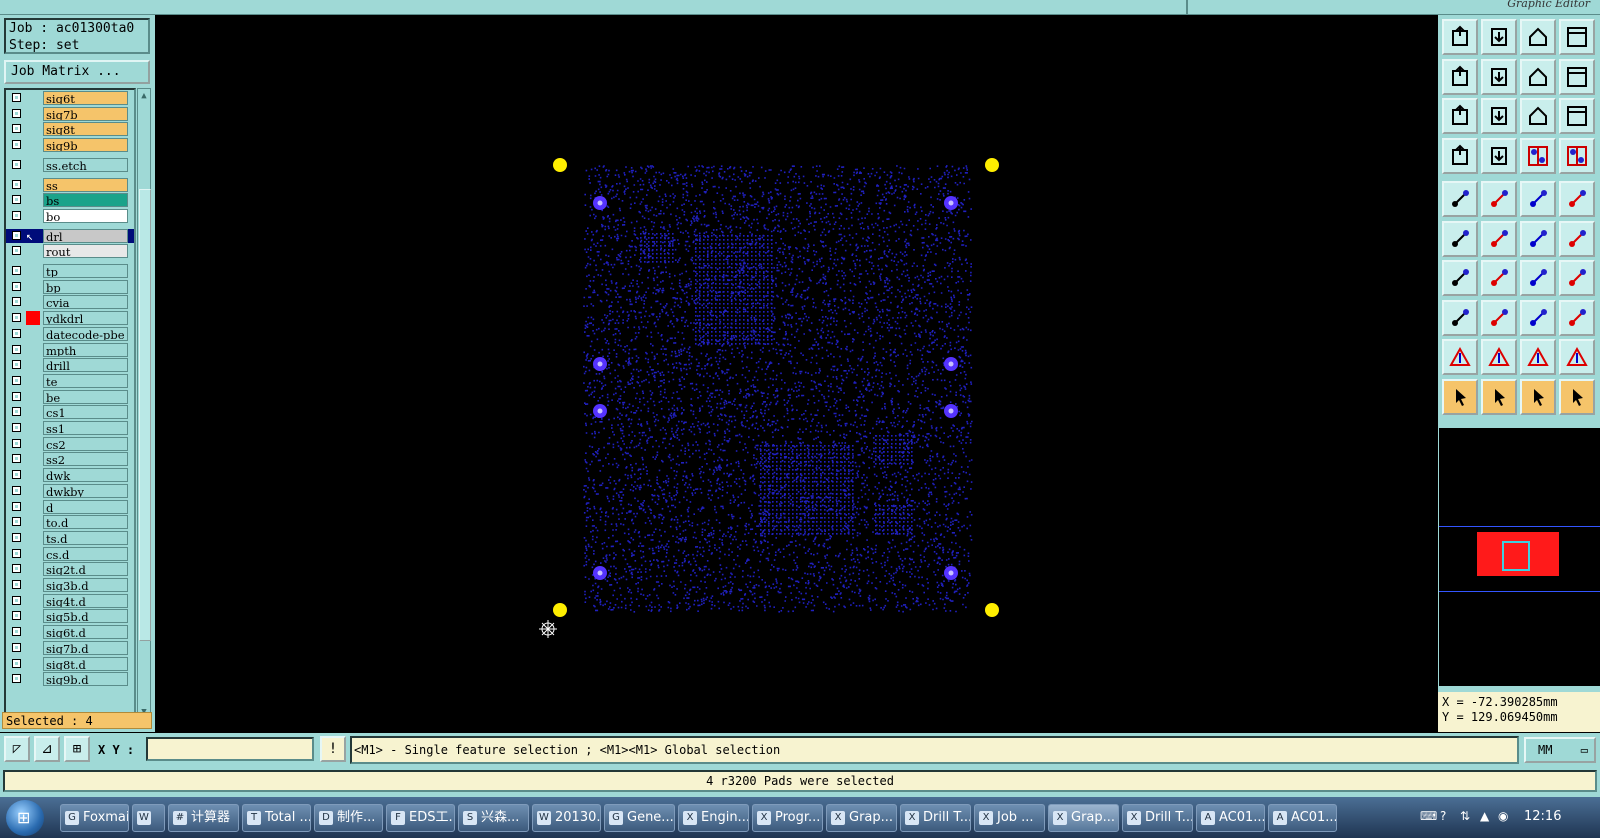 Image resolution: width=1600 pixels, height=838 pixels. What do you see at coordinates (70, 380) in the screenshot?
I see `layer-row-te: te` at bounding box center [70, 380].